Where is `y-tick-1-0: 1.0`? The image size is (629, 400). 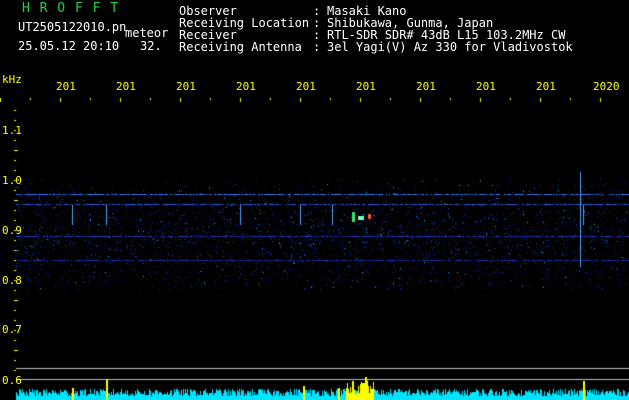
y-tick-1-0: 1.0 is located at coordinates (12, 180).